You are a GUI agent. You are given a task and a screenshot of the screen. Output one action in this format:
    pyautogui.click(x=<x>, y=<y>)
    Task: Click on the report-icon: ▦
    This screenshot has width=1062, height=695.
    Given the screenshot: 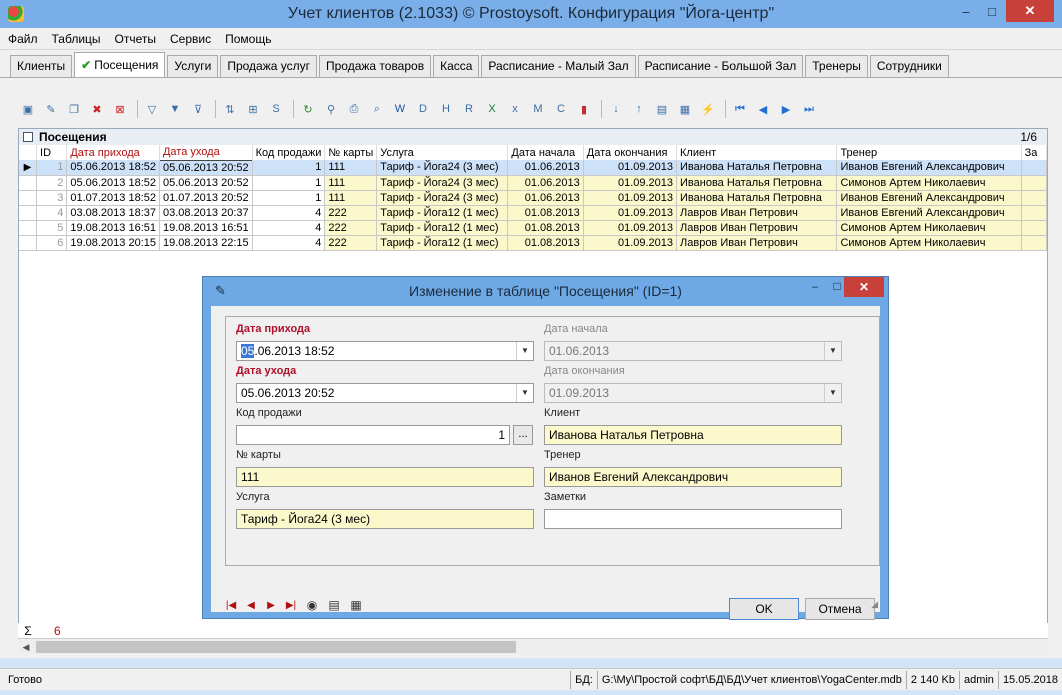 What is the action you would take?
    pyautogui.click(x=685, y=109)
    